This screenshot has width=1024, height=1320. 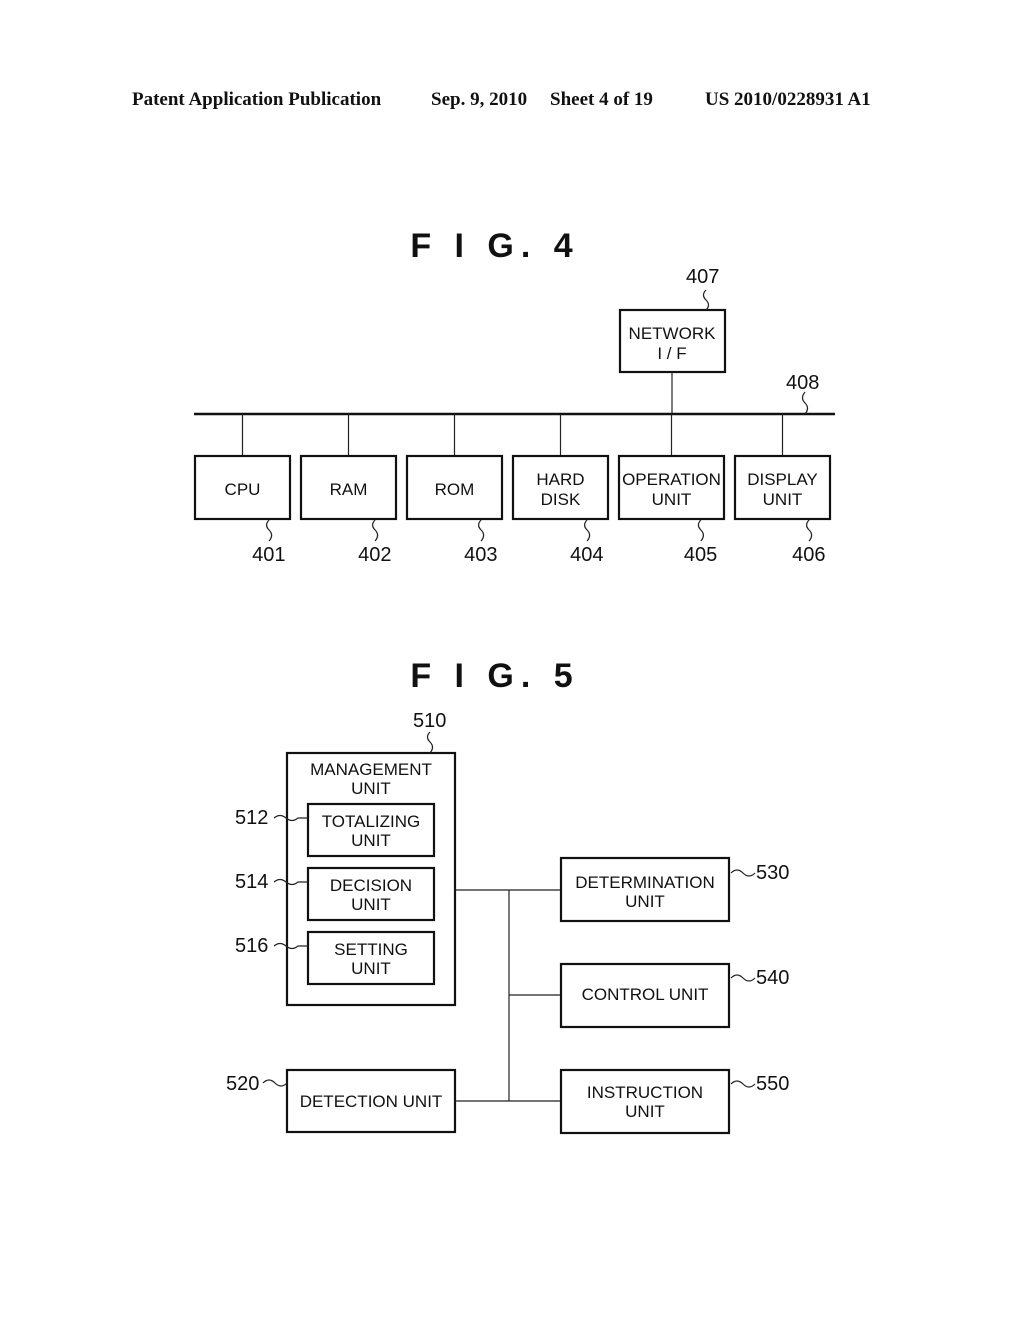 What do you see at coordinates (242, 1084) in the screenshot?
I see `ref-520: 520` at bounding box center [242, 1084].